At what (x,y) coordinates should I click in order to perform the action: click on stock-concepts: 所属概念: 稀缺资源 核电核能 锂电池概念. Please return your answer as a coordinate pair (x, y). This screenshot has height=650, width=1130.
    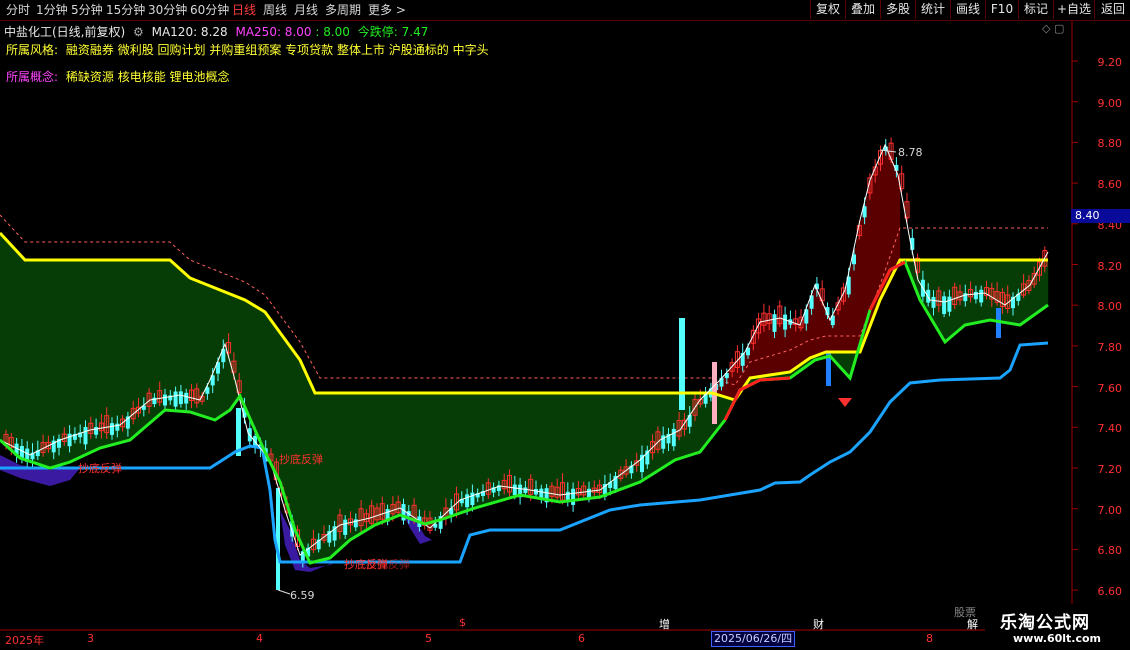
    Looking at the image, I should click on (118, 76).